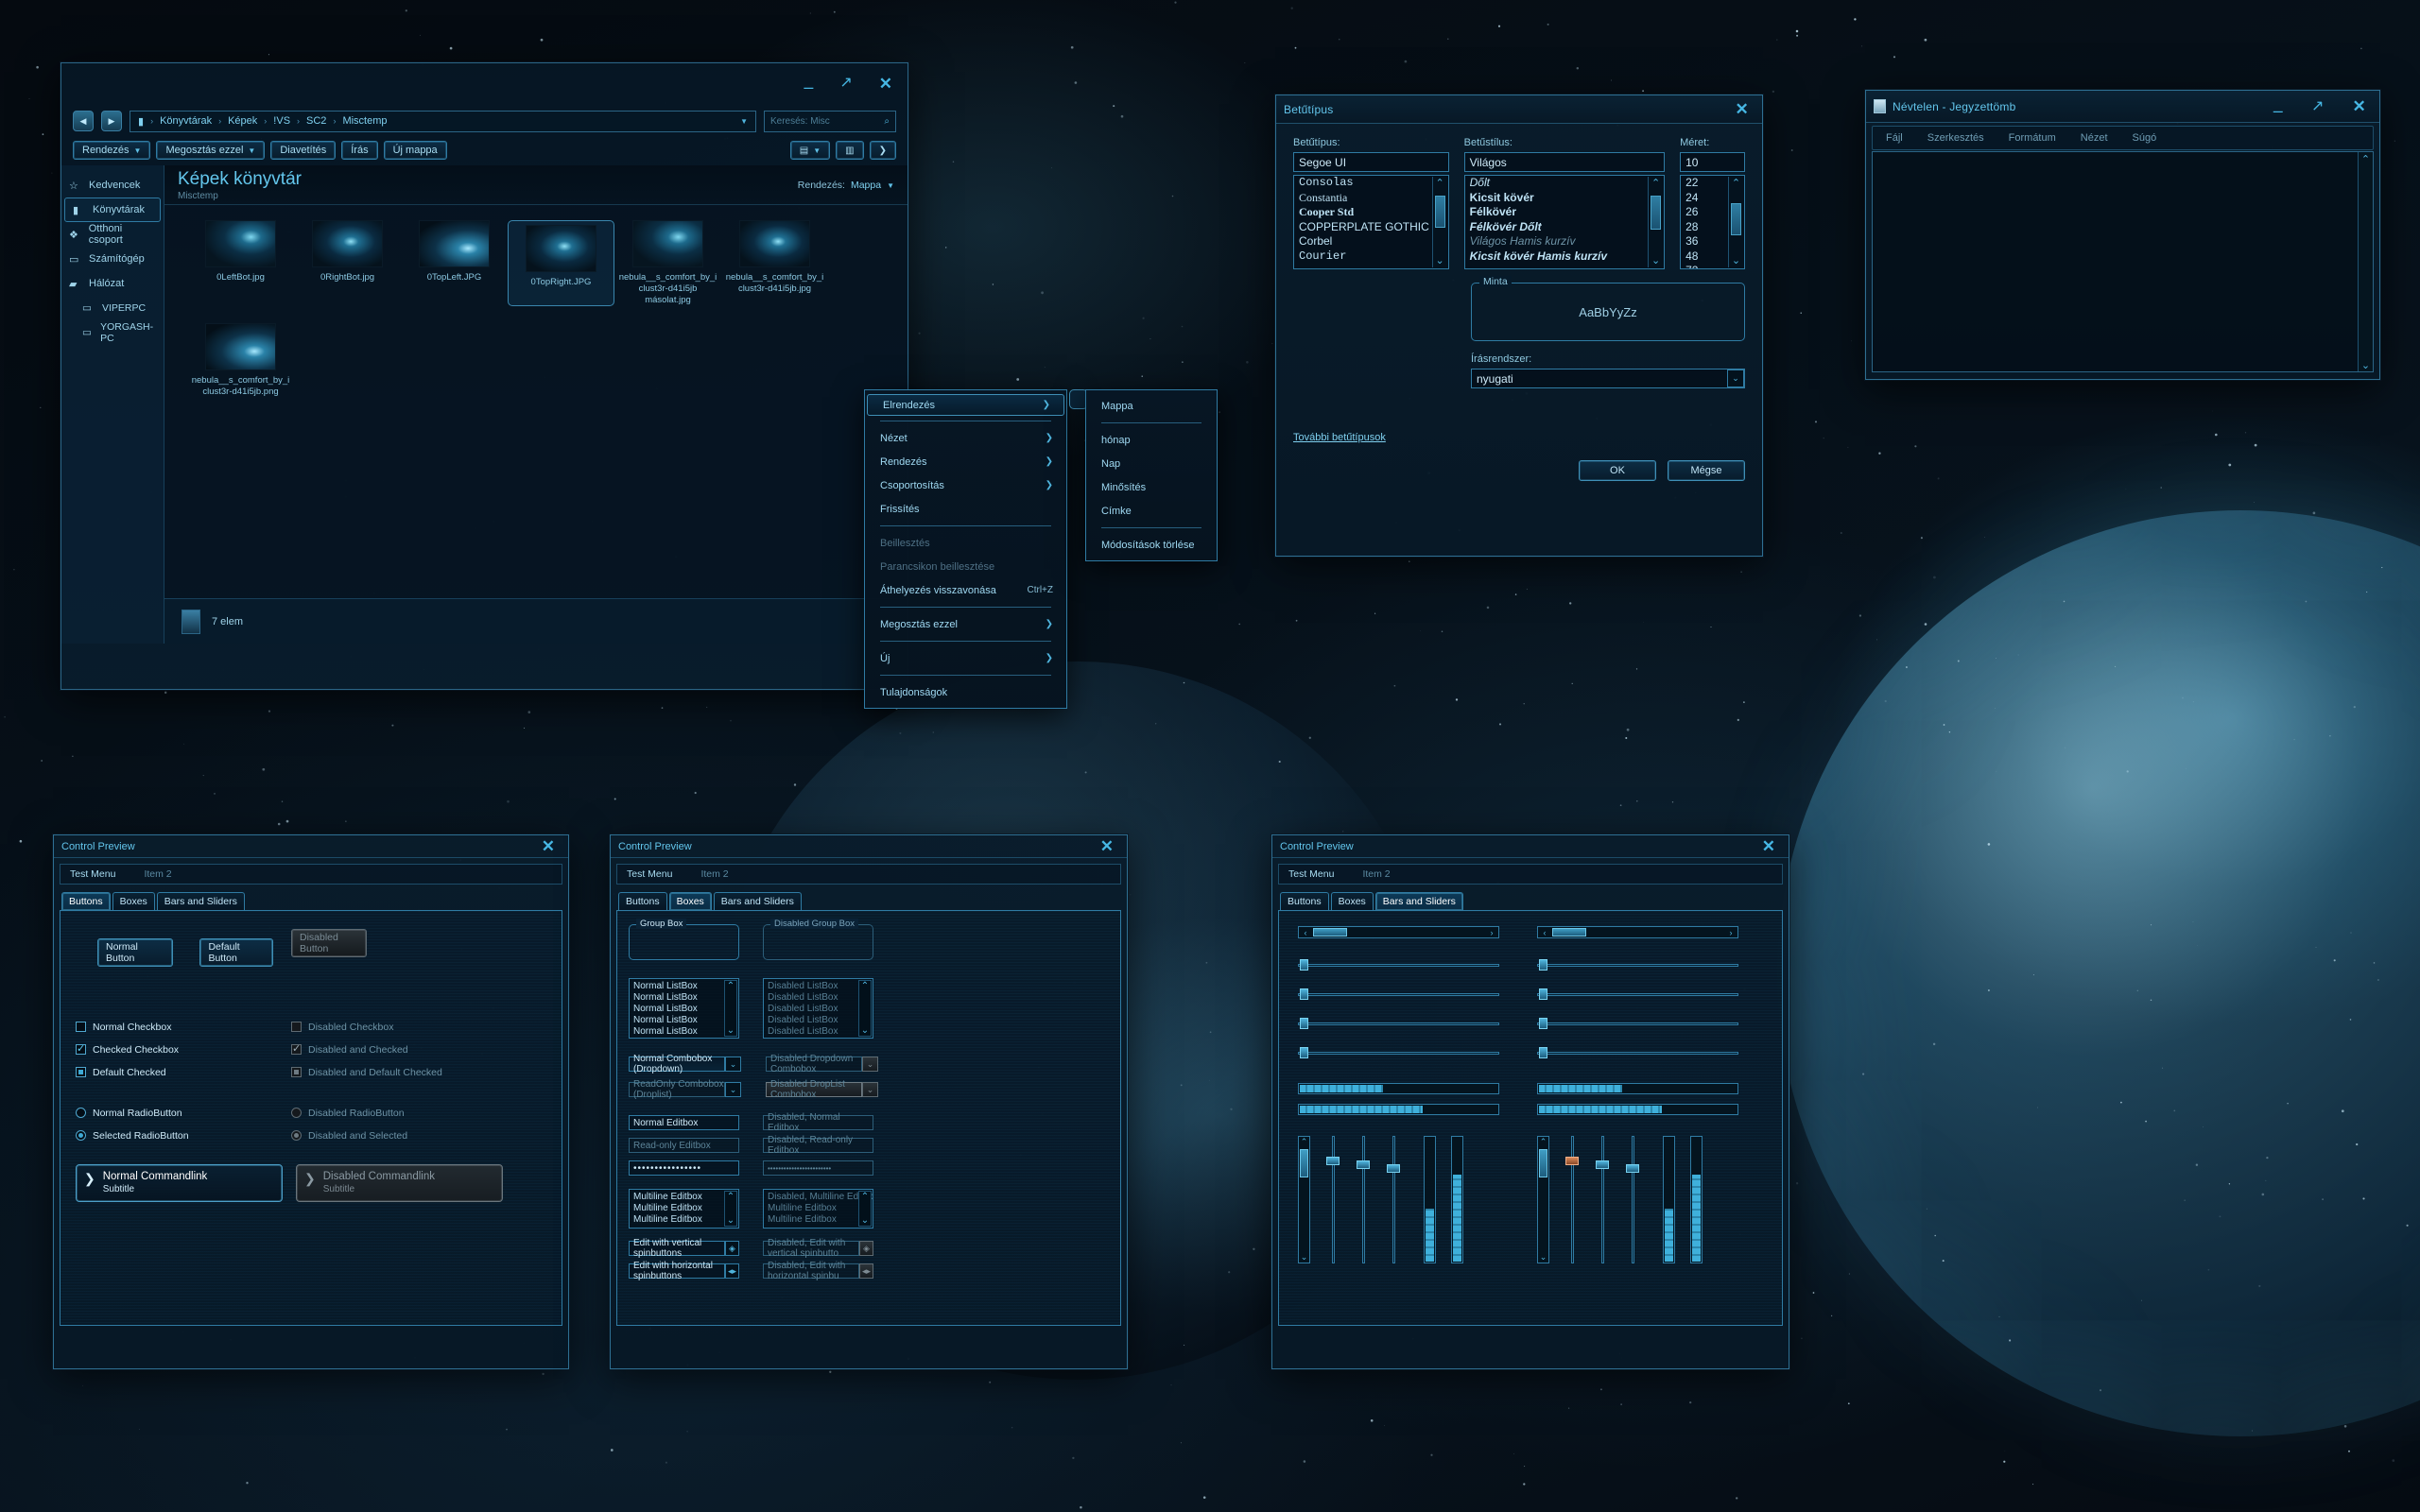 The image size is (2420, 1512). What do you see at coordinates (112, 234) in the screenshot?
I see `sidebar-item-homegroup: ❖ Otthoni csoport` at bounding box center [112, 234].